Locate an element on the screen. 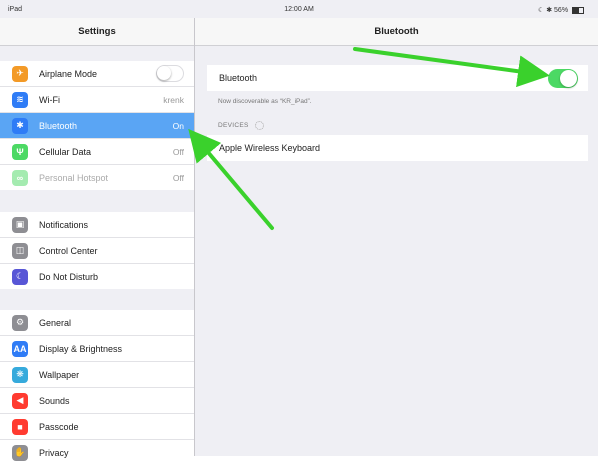 This screenshot has width=598, height=465. moon-icon: ☾ is located at coordinates (20, 276).